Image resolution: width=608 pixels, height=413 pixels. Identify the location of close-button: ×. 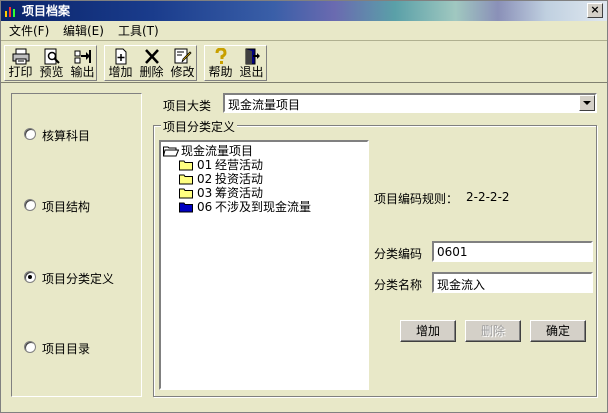
(595, 10).